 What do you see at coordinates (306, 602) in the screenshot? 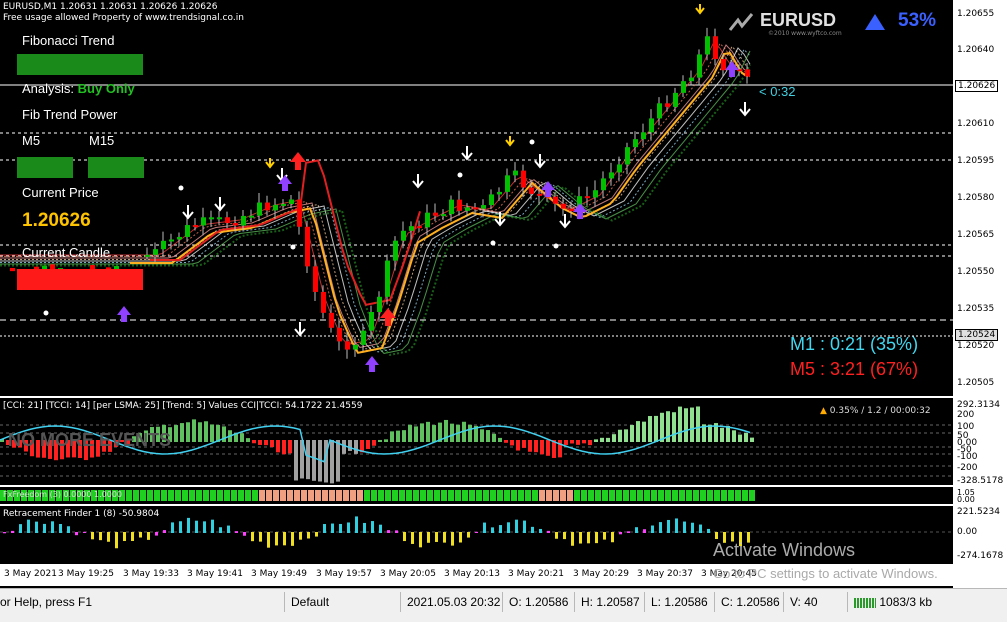
I see `status-profile: Default` at bounding box center [306, 602].